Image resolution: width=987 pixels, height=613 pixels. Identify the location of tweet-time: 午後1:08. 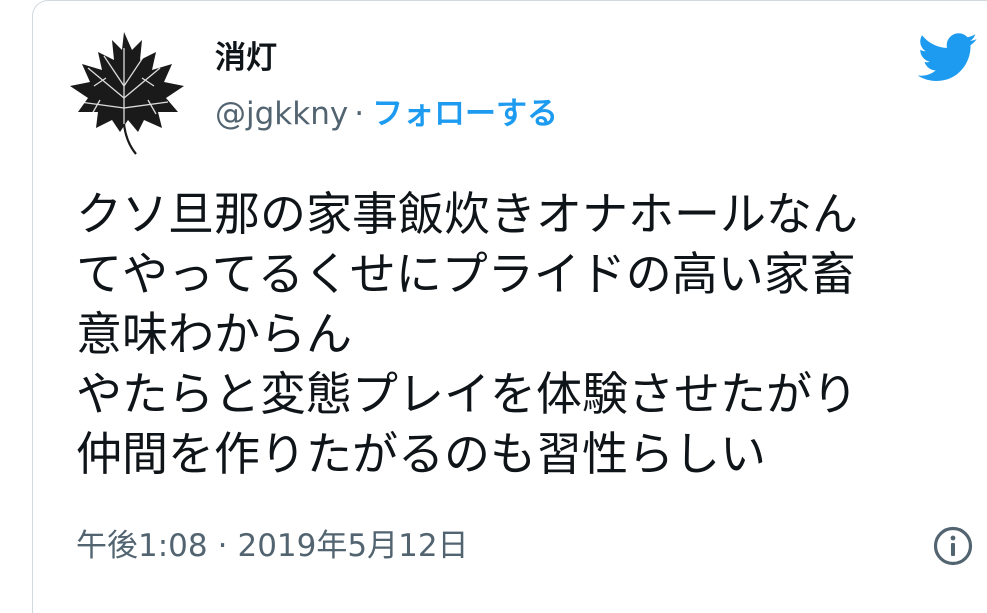
(142, 546).